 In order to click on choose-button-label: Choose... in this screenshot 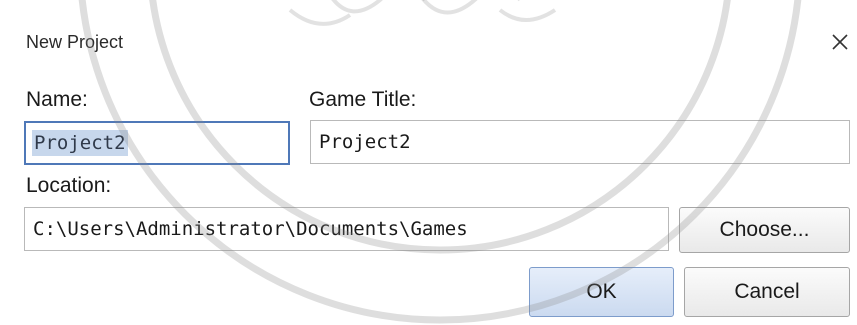, I will do `click(764, 229)`.